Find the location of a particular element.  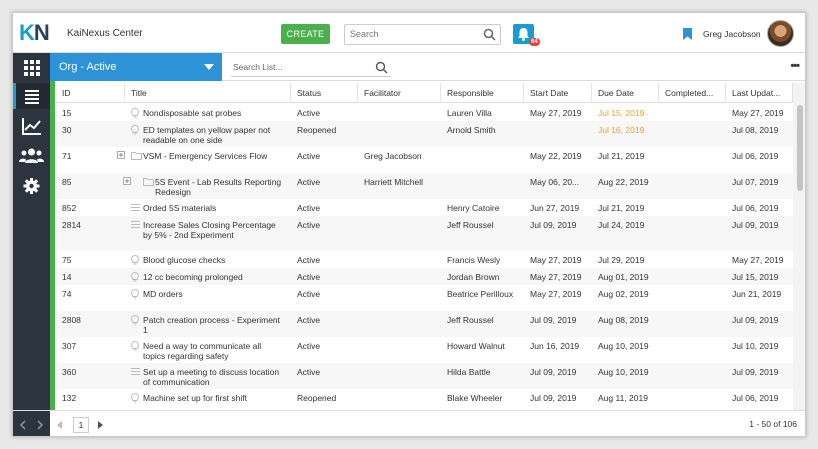

cell-responsible: Jordan Brown is located at coordinates (473, 277).